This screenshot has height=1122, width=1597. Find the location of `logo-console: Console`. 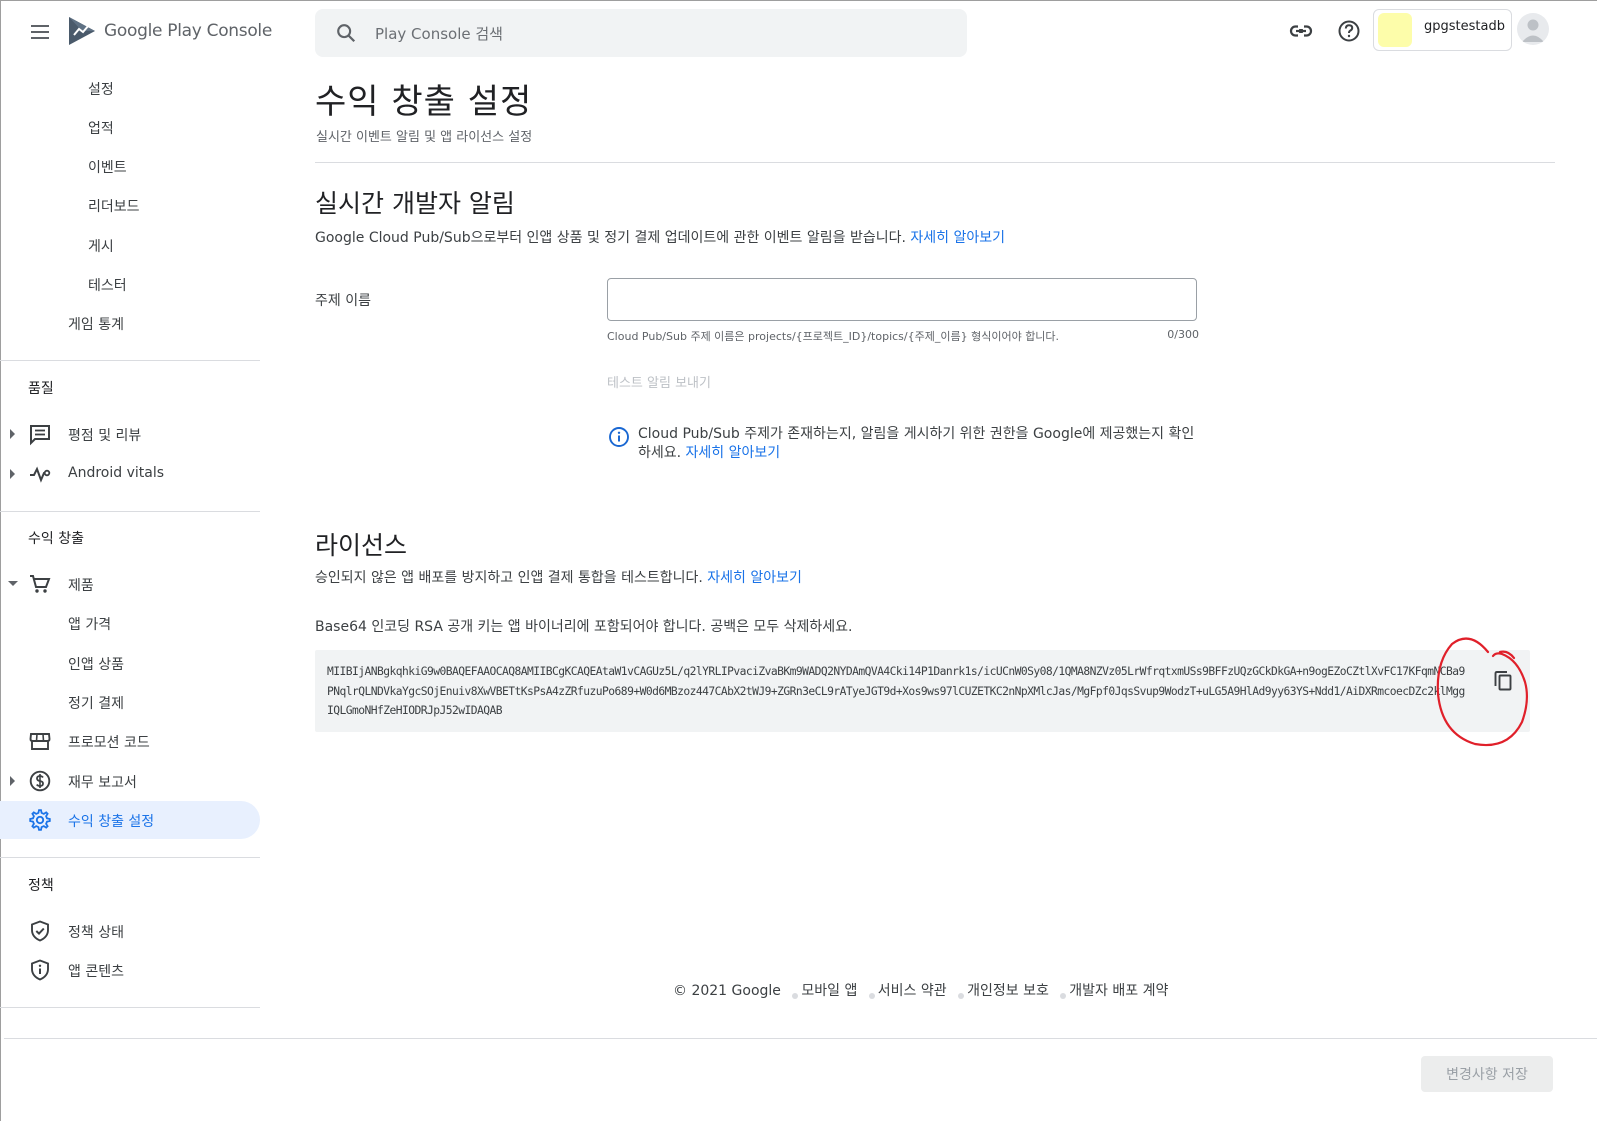

logo-console: Console is located at coordinates (239, 31).